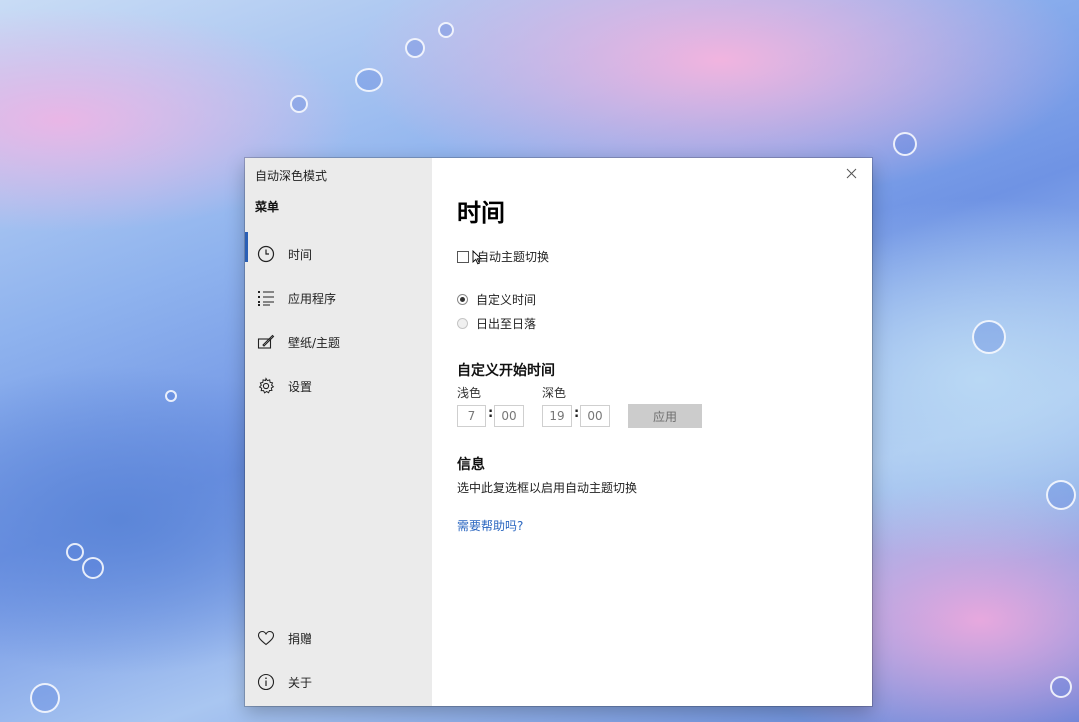  Describe the element at coordinates (338, 638) in the screenshot. I see `sidebar-item-donate: 捐赠` at that location.